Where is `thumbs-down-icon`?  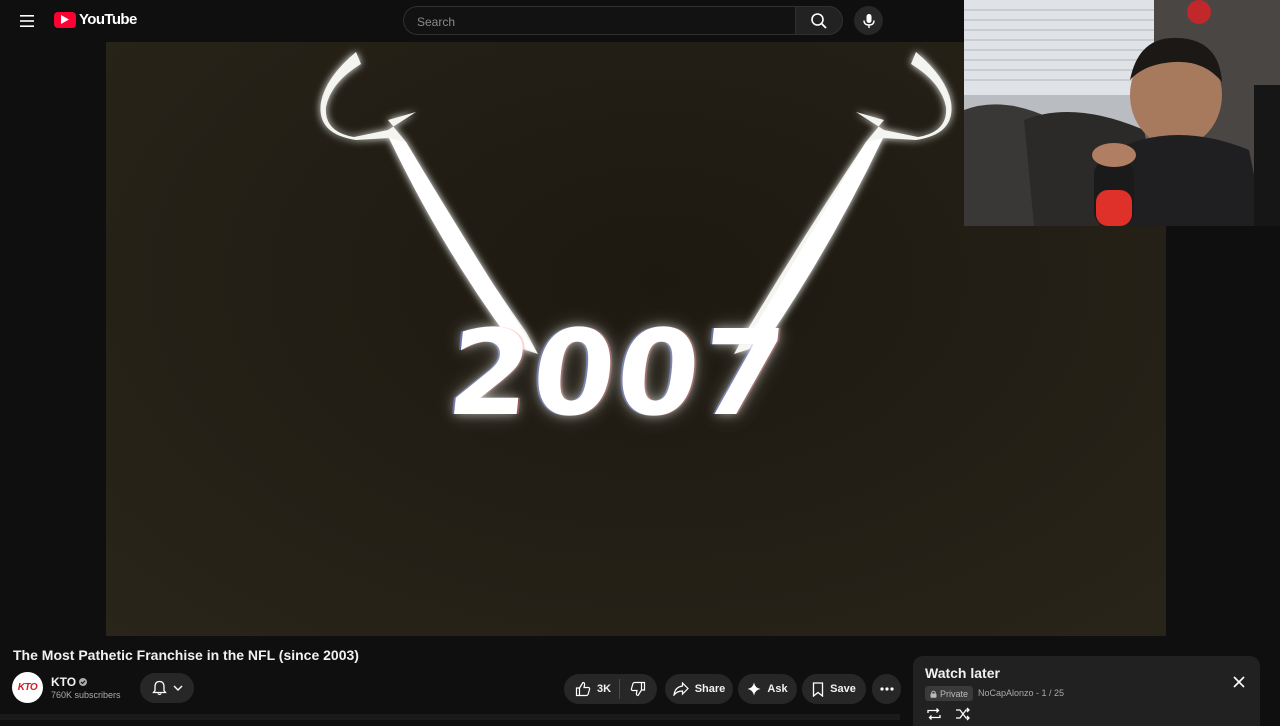
thumbs-down-icon is located at coordinates (638, 689).